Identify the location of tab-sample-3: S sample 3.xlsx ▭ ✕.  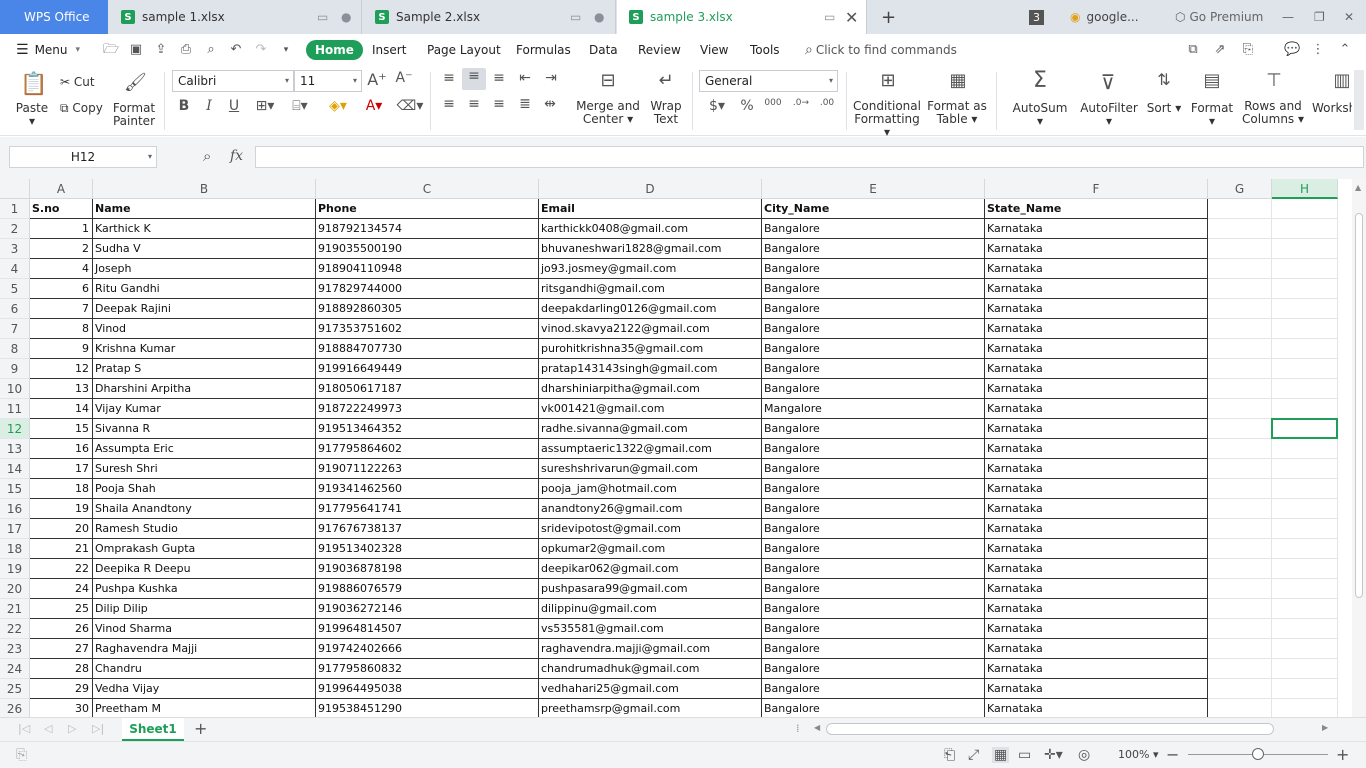
(742, 17).